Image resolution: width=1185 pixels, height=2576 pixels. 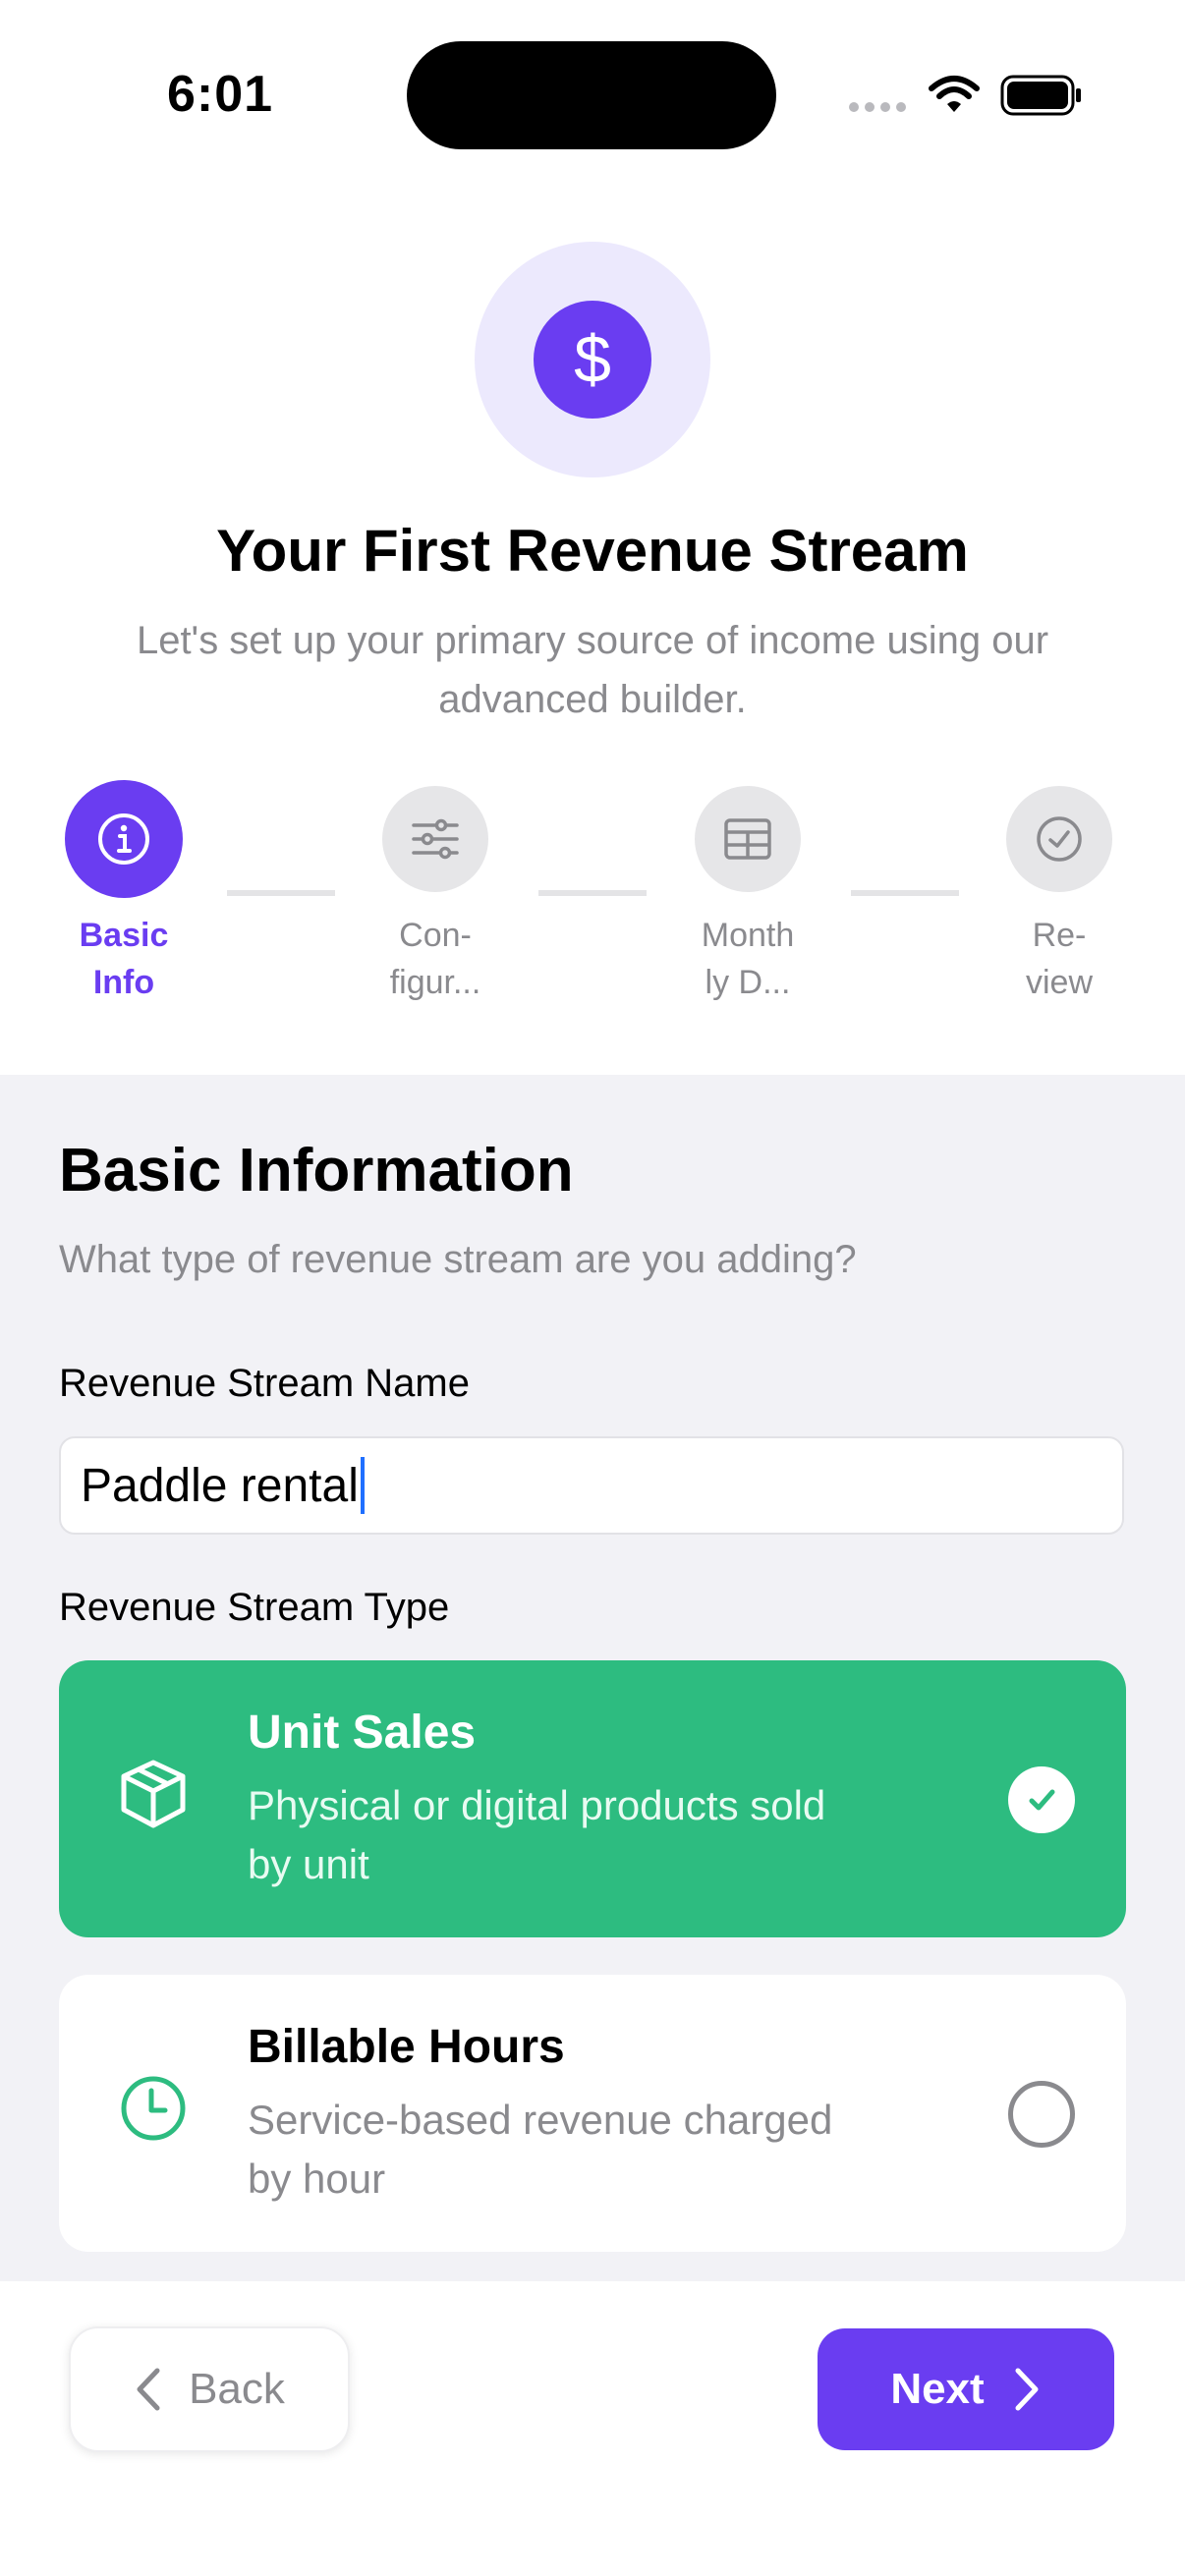 I want to click on step-label-basic-info: Basic Info, so click(x=124, y=959).